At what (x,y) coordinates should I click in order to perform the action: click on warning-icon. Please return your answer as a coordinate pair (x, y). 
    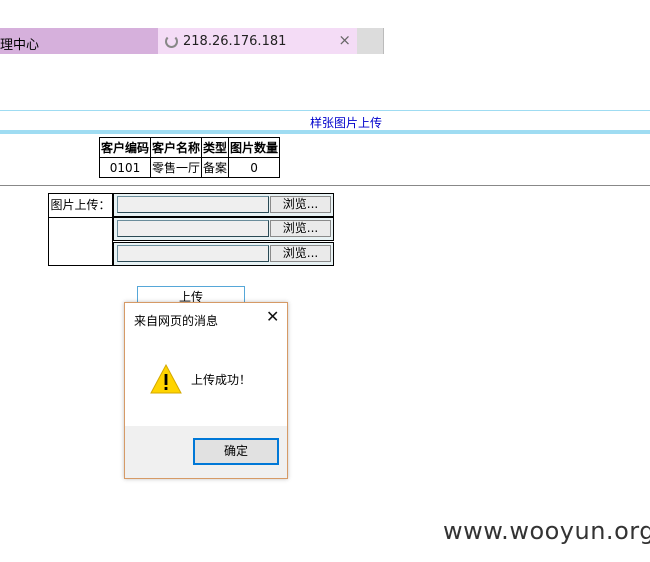
    Looking at the image, I should click on (166, 379).